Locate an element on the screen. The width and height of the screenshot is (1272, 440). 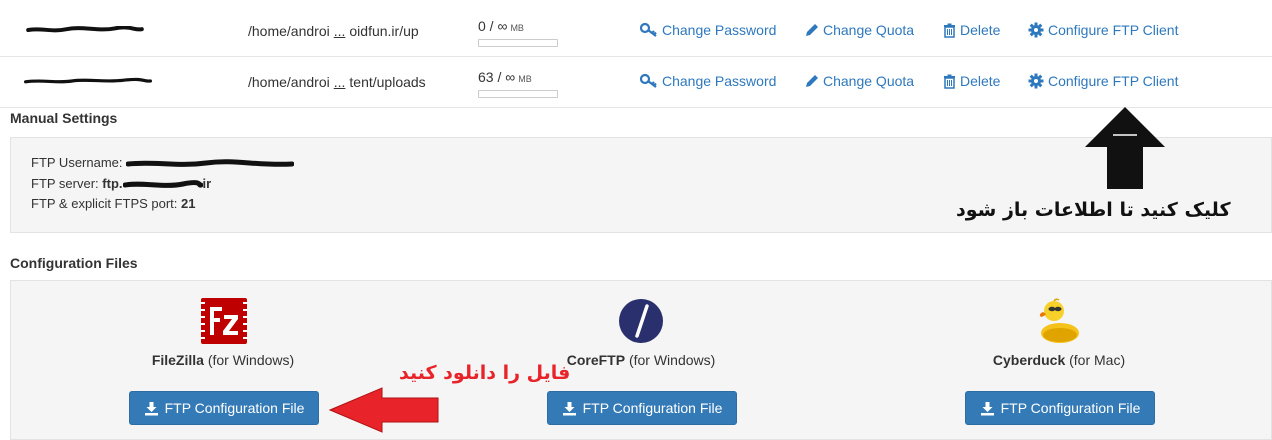
click-hint-annotation: کلیک کنید تا اطلاعات باز شود is located at coordinates (1093, 210).